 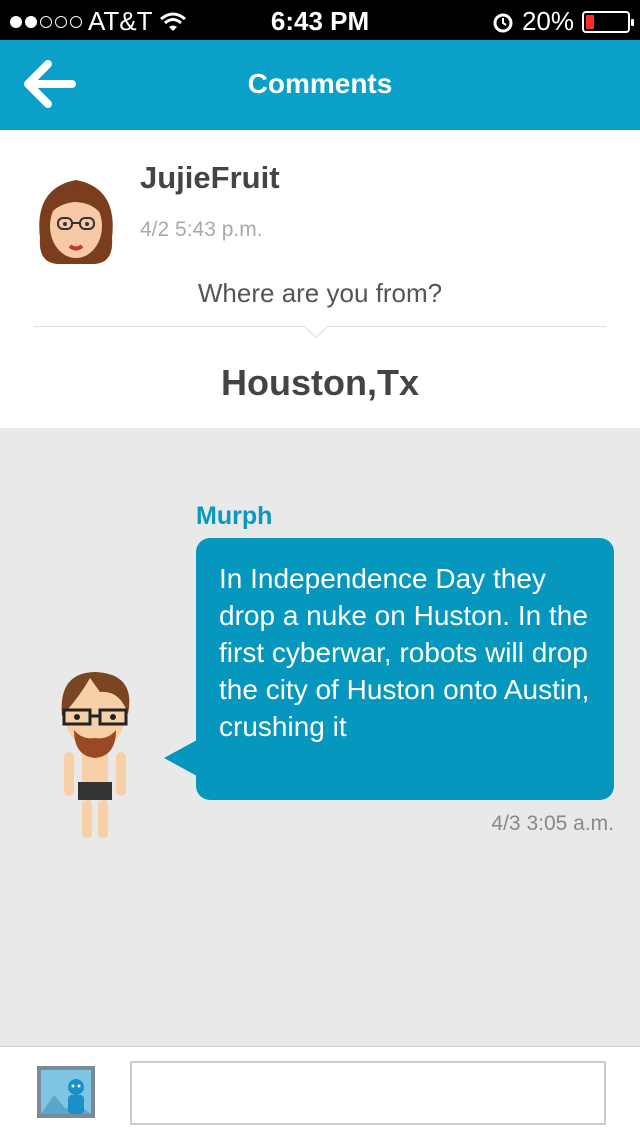 I want to click on compose-bar, so click(x=320, y=1091).